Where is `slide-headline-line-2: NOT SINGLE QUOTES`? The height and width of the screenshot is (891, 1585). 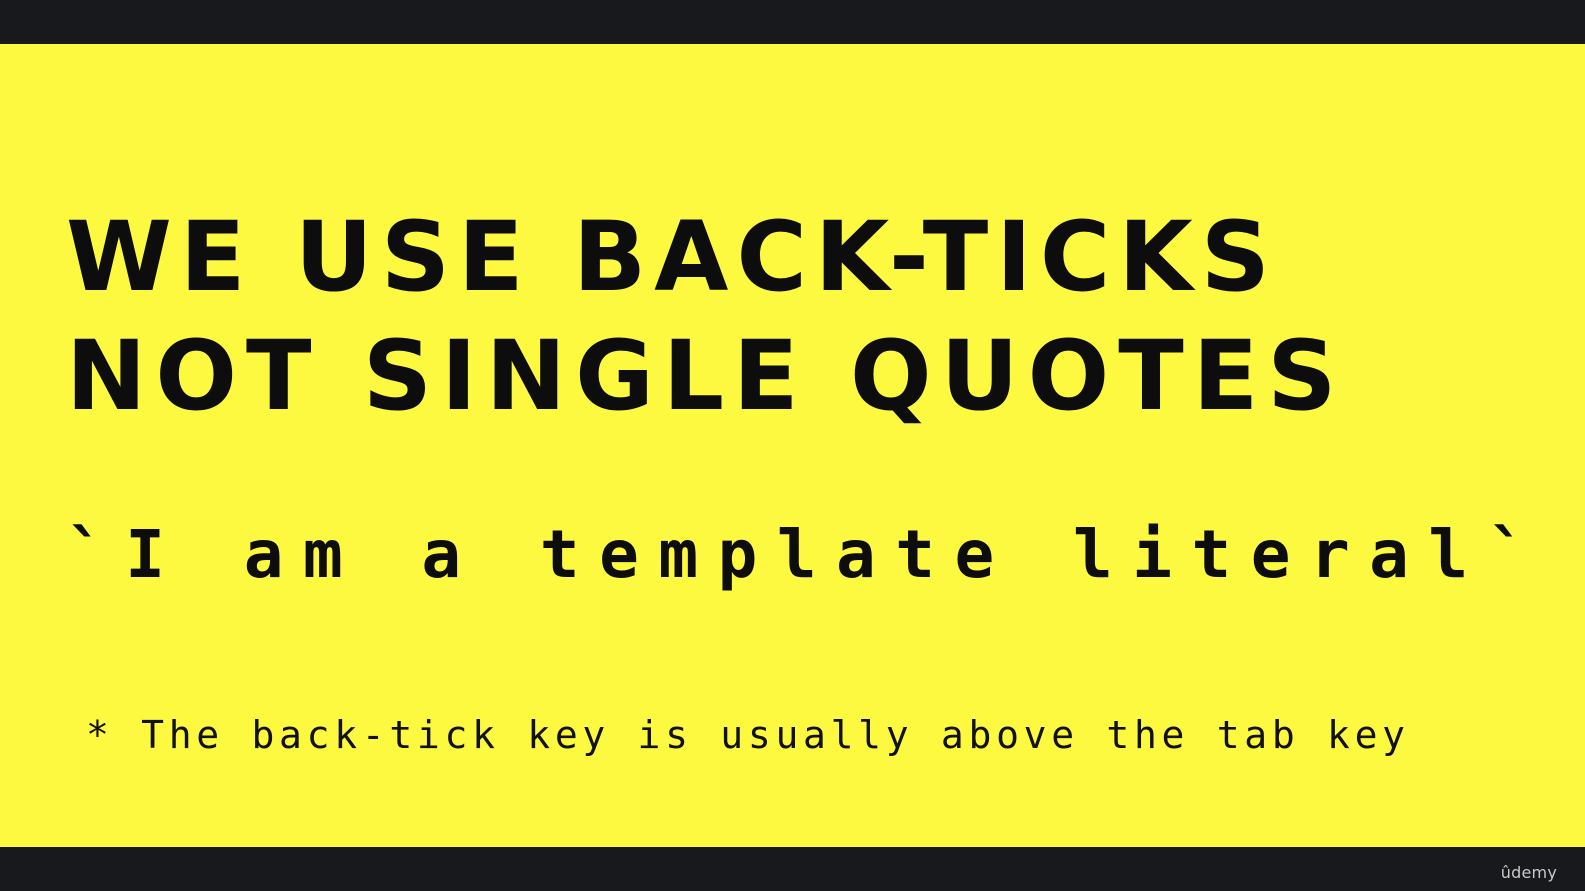
slide-headline-line-2: NOT SINGLE QUOTES is located at coordinates (706, 376).